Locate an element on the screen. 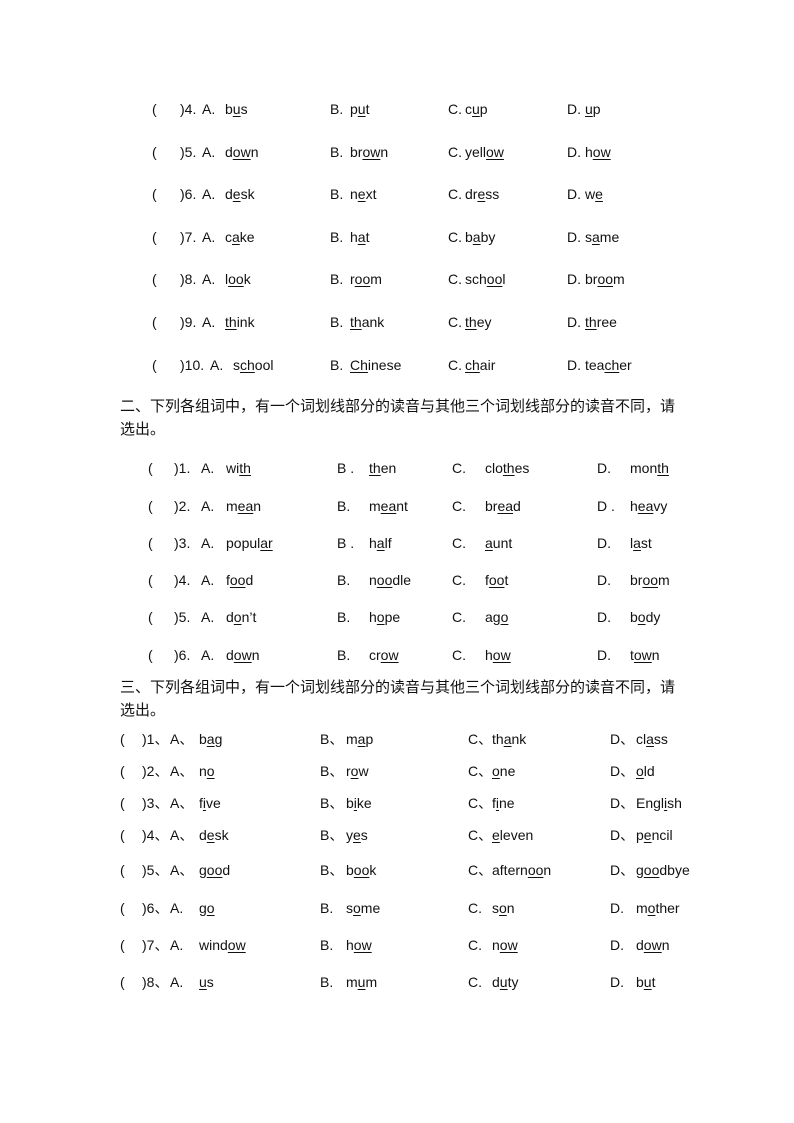  option-label: C、 is located at coordinates (480, 870).